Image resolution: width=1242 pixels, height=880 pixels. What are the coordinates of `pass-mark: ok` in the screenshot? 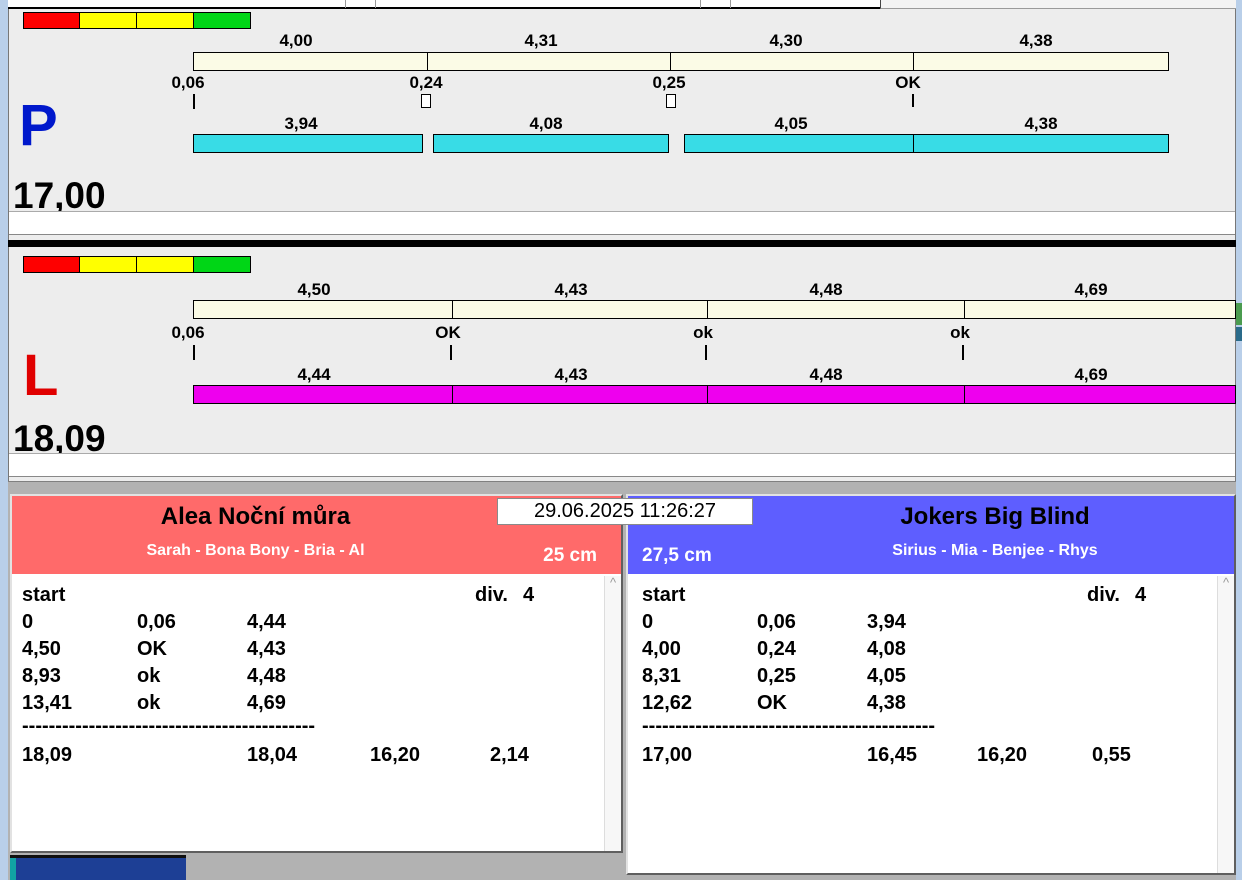 It's located at (703, 332).